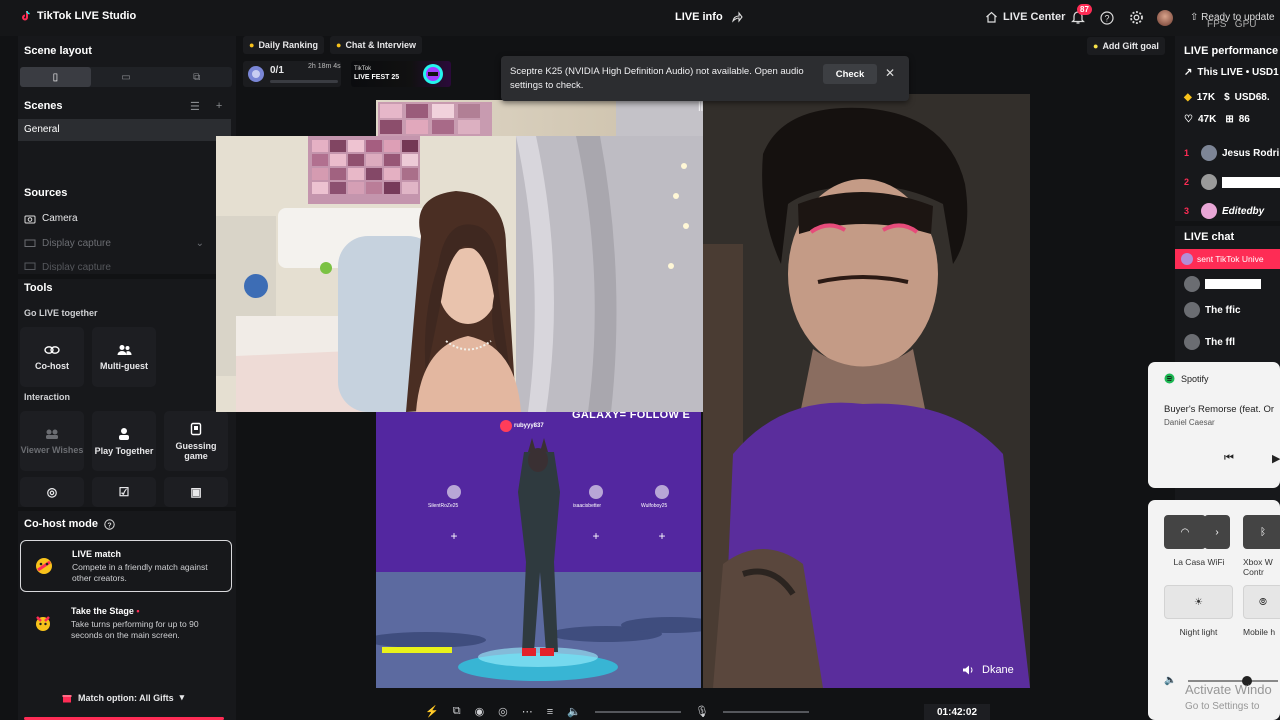  Describe the element at coordinates (126, 697) in the screenshot. I see `match-option-label: Match option: All Gifts` at that location.